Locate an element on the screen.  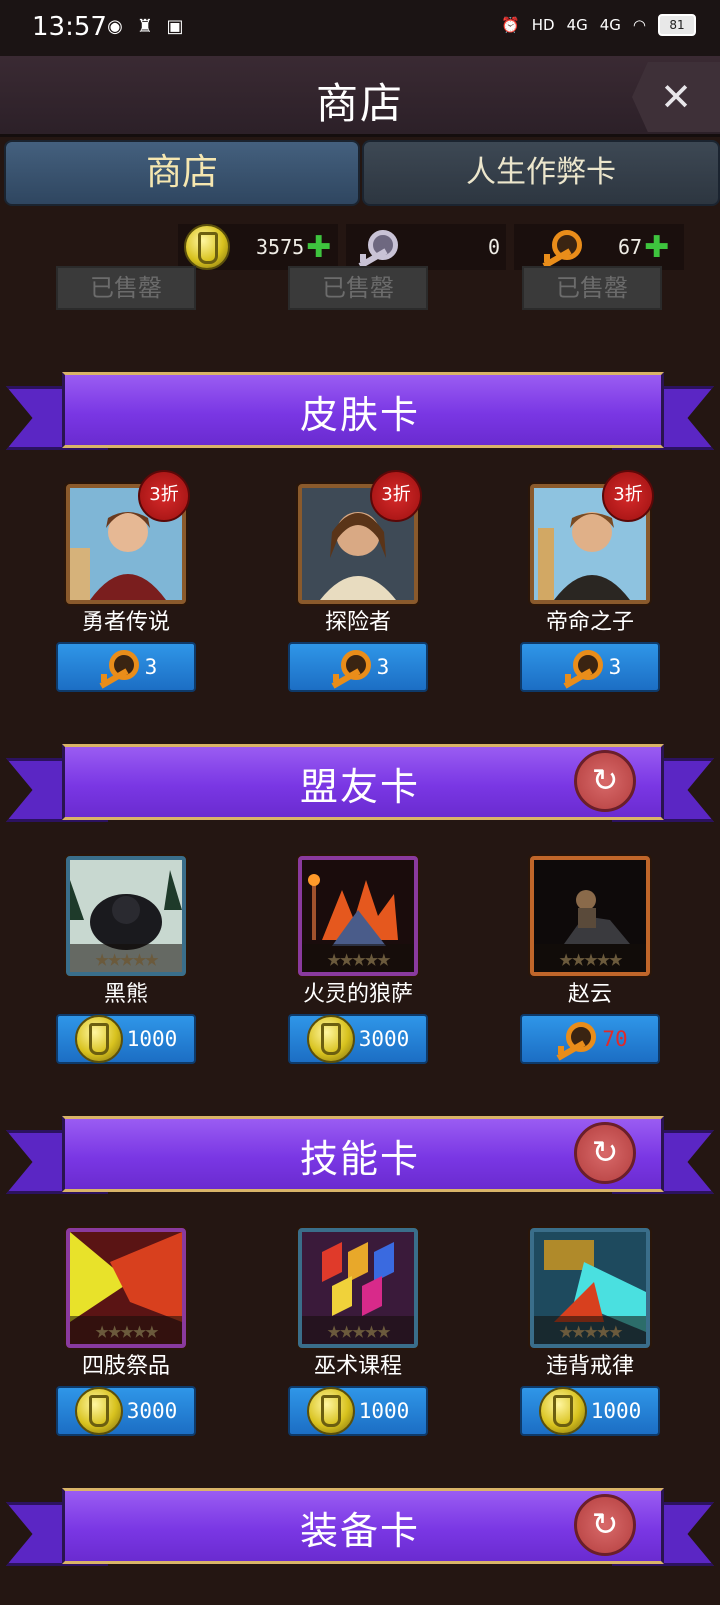
shop-card: ★★★★★ 违背戒律 1000 is located at coordinates (590, 1332).